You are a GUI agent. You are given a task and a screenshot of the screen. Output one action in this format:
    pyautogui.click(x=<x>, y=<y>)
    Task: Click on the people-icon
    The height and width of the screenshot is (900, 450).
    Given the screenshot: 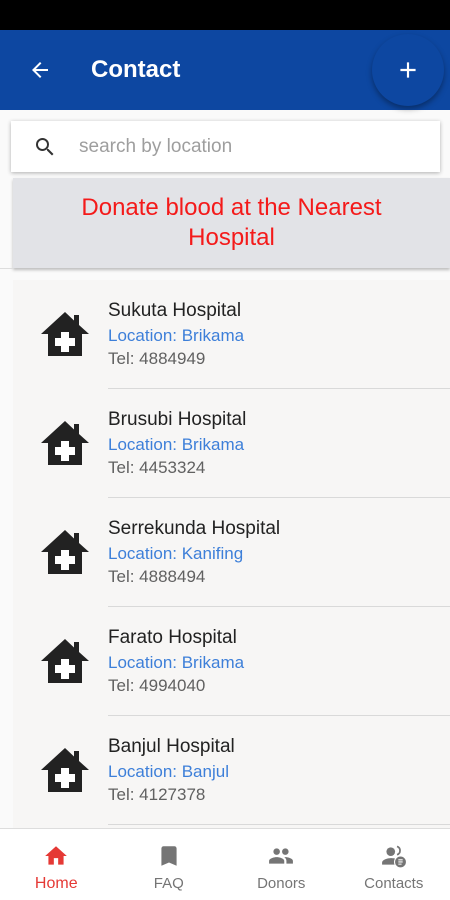 What is the action you would take?
    pyautogui.click(x=281, y=856)
    